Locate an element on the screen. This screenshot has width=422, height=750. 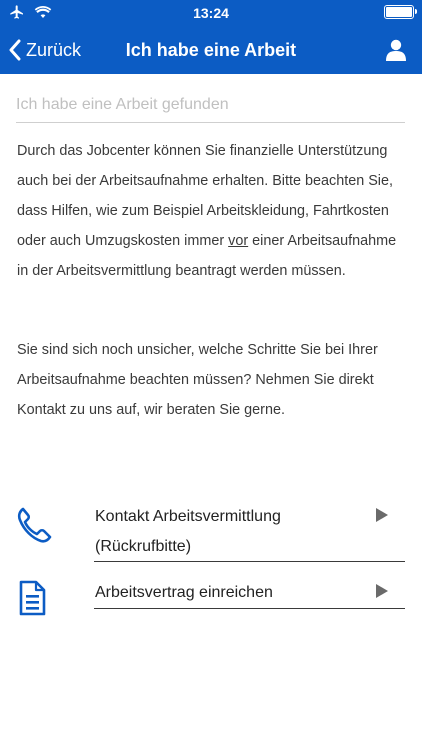
navigation-bar: Zurück Ich habe eine Arbeit is located at coordinates (211, 50).